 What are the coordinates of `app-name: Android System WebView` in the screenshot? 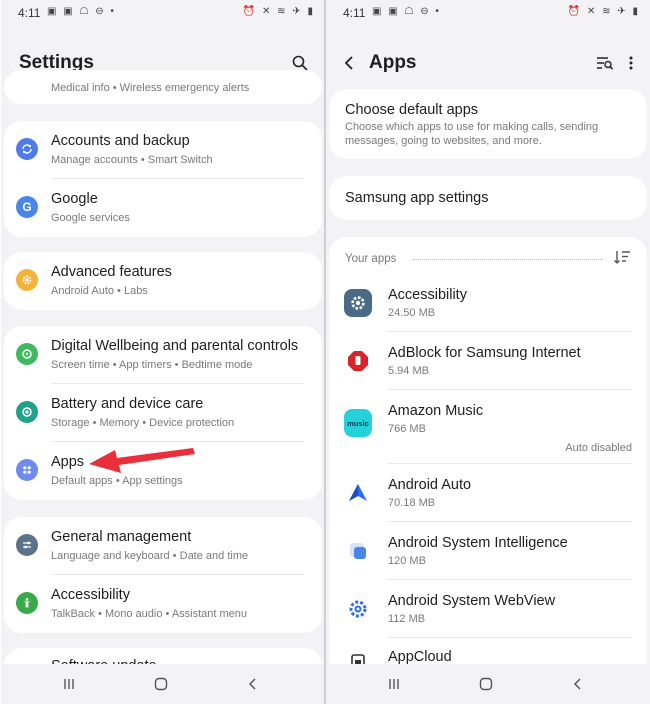 It's located at (472, 601).